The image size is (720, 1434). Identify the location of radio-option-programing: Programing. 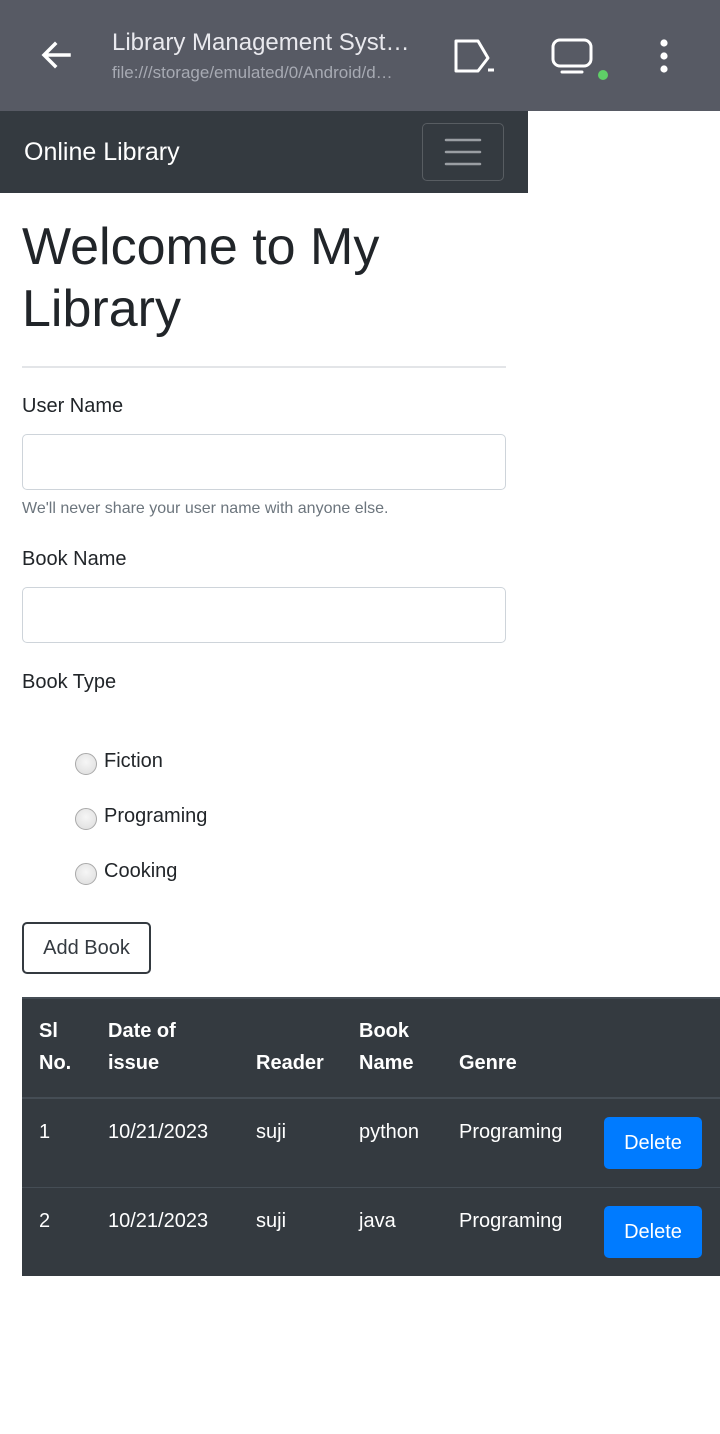
(141, 816).